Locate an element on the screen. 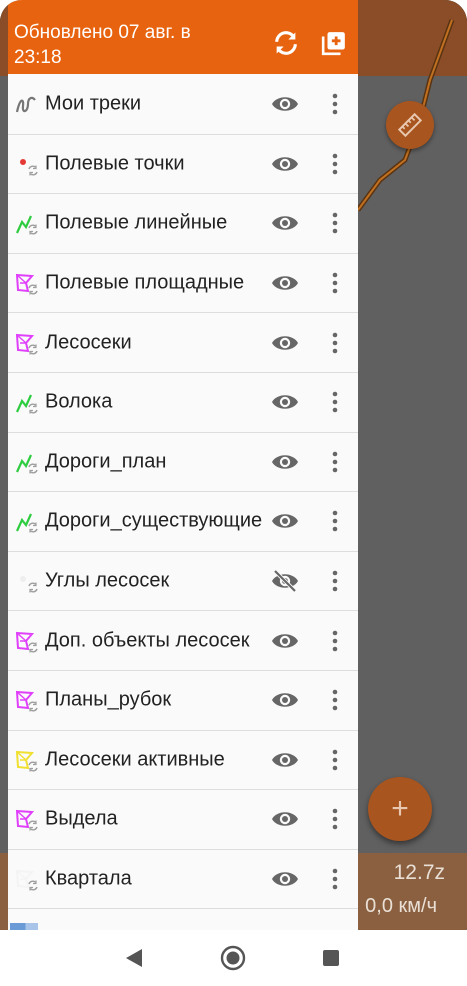 The image size is (467, 986). add-layer-button is located at coordinates (334, 43).